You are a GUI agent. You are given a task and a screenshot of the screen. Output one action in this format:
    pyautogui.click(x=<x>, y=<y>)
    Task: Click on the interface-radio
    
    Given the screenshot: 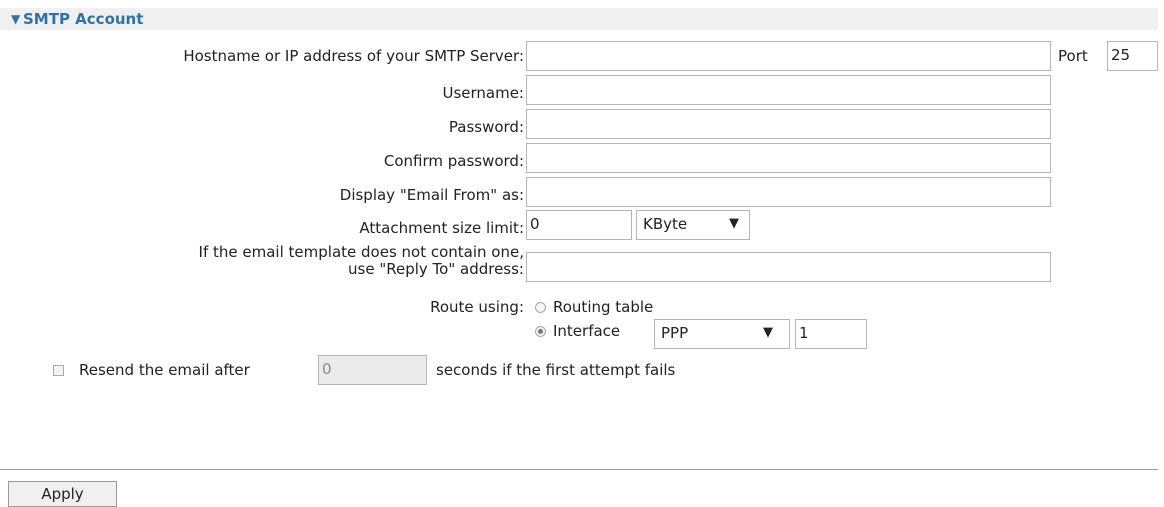 What is the action you would take?
    pyautogui.click(x=540, y=331)
    